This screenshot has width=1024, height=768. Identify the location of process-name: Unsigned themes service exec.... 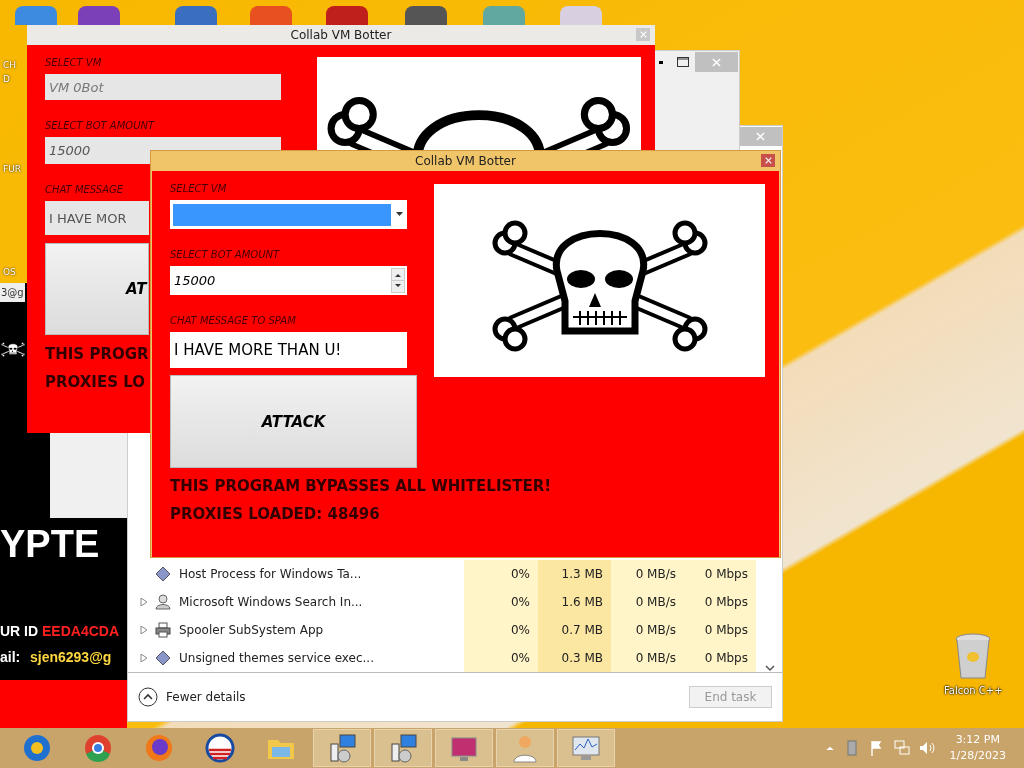
(296, 658).